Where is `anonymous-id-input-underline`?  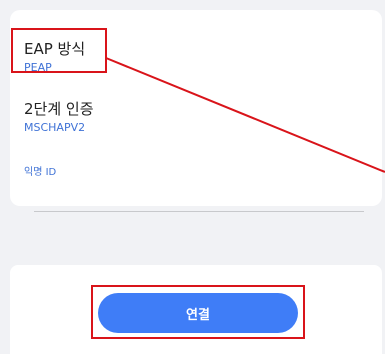 anonymous-id-input-underline is located at coordinates (199, 211).